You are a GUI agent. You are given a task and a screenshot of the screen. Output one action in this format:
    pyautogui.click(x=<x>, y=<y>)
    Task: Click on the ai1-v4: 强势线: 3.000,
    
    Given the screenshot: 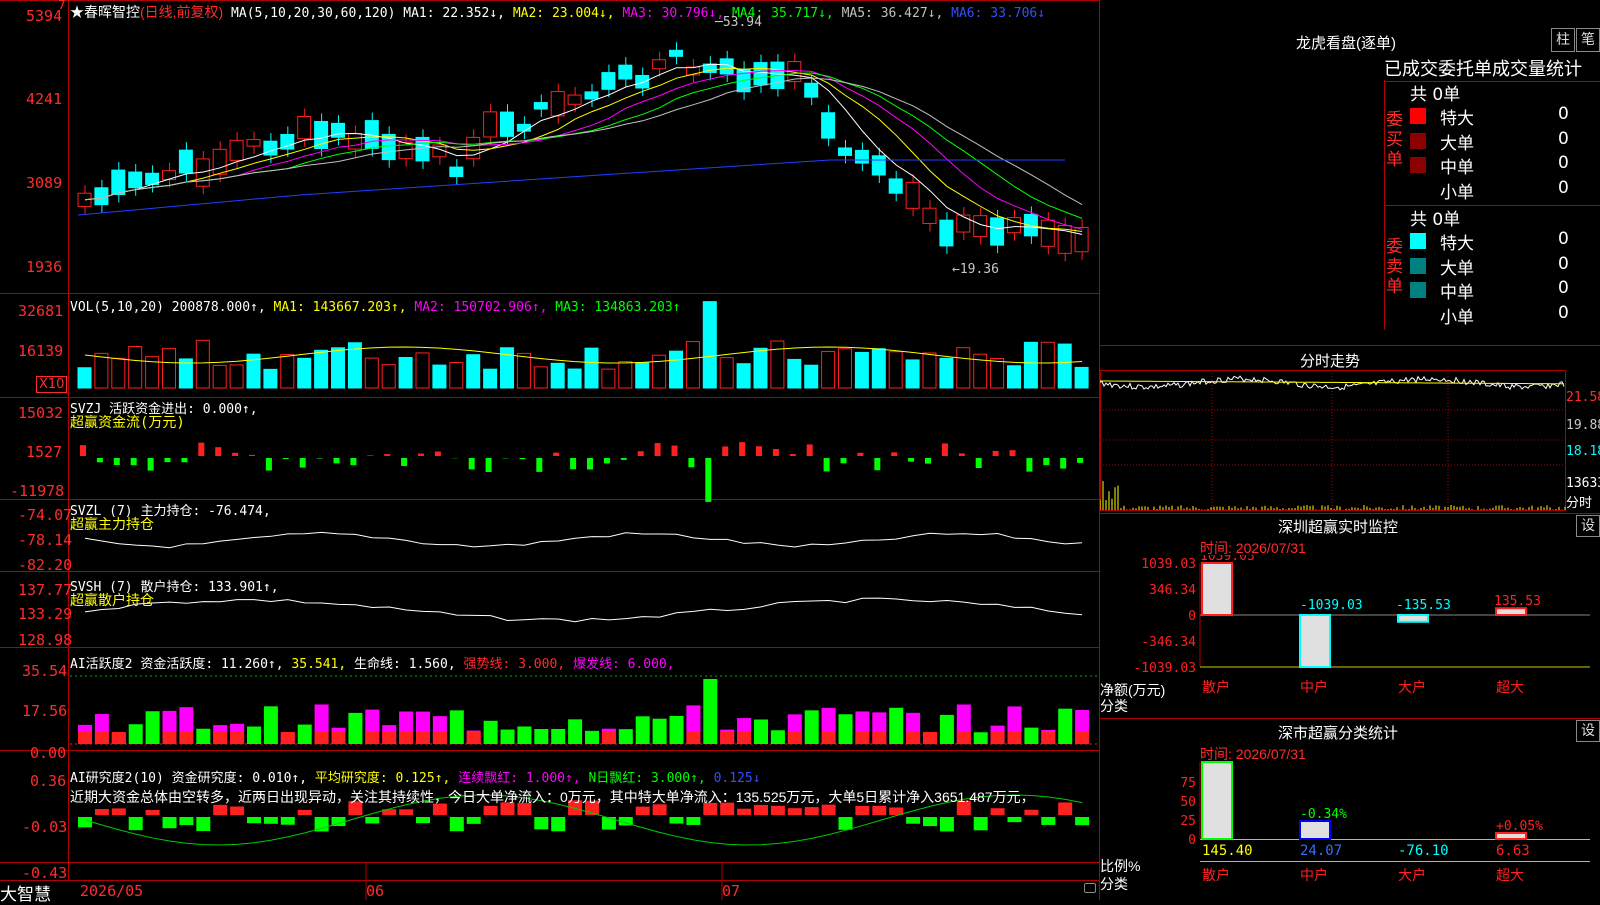 What is the action you would take?
    pyautogui.click(x=515, y=664)
    